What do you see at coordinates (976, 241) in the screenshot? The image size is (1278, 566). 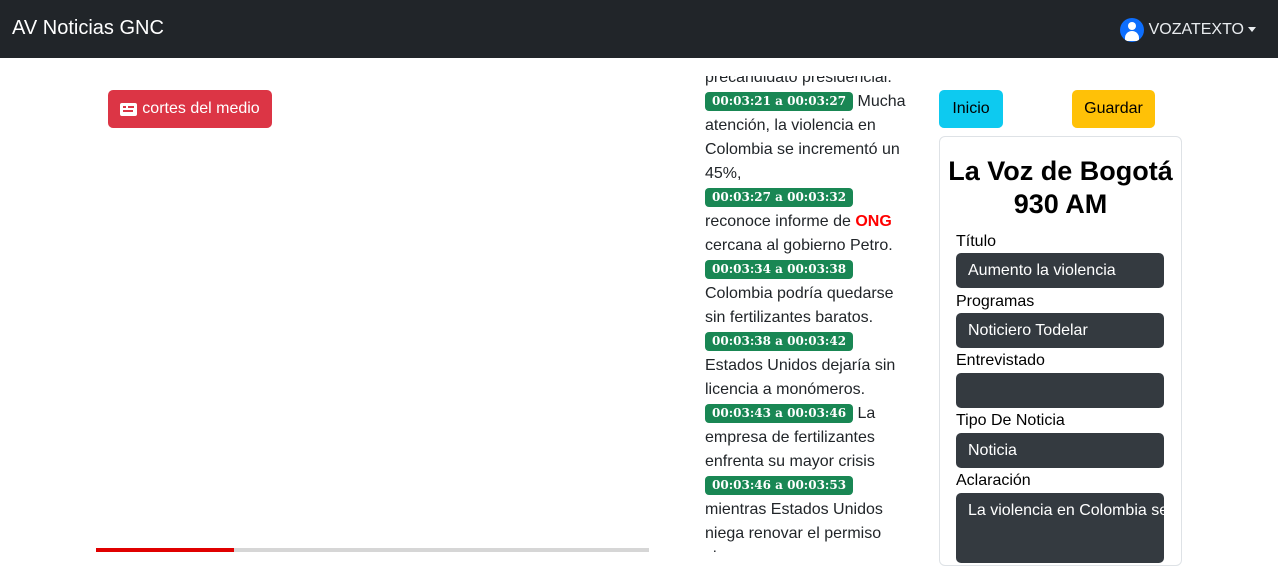 I see `titulo-label: Título` at bounding box center [976, 241].